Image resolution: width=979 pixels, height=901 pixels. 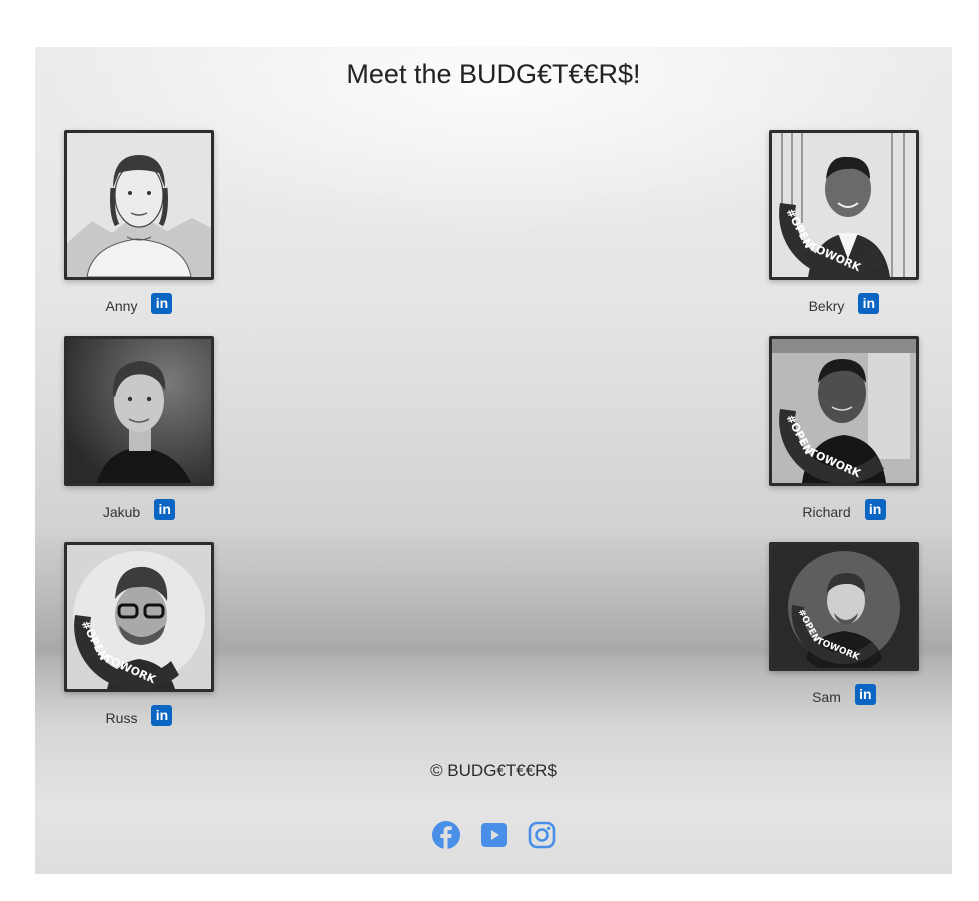 I want to click on member-photo-bekry: #OPEN TOWORK, so click(x=844, y=205).